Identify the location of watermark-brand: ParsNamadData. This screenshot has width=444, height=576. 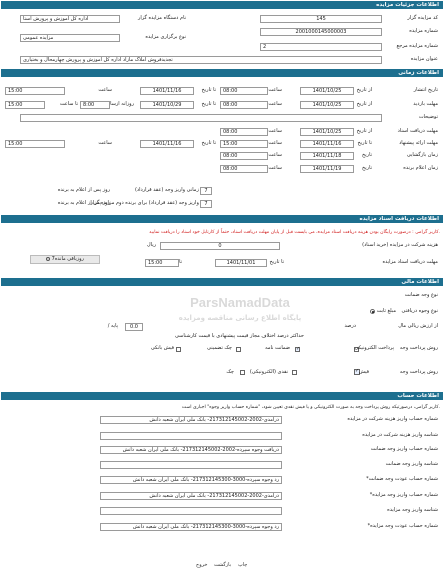
(240, 302).